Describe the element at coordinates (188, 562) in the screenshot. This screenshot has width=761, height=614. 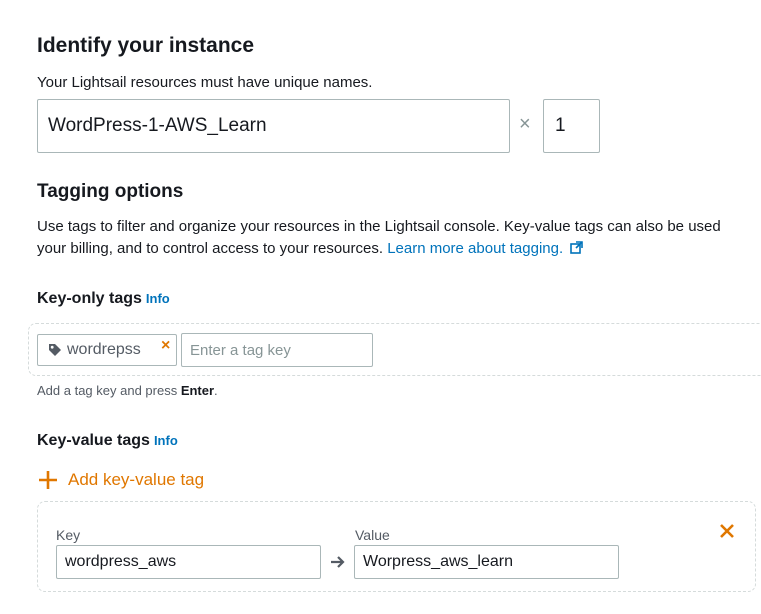
I see `tag-key-field: wordpress_aws` at that location.